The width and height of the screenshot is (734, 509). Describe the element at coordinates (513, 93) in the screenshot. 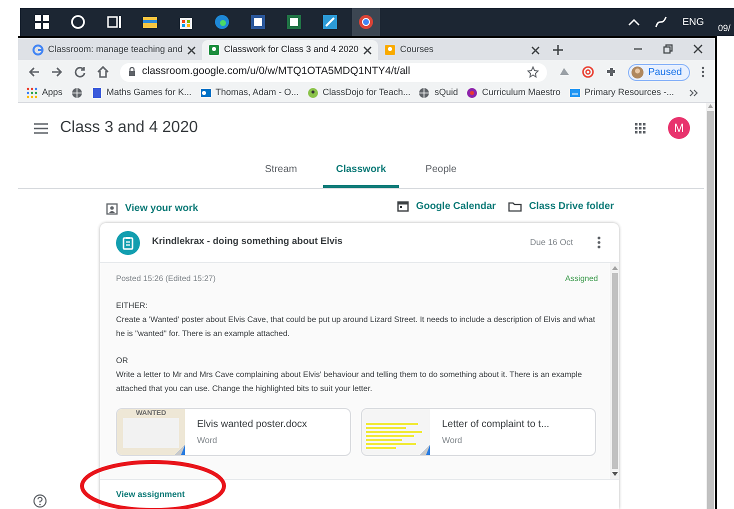

I see `bookmark: Curriculum Maestro` at that location.